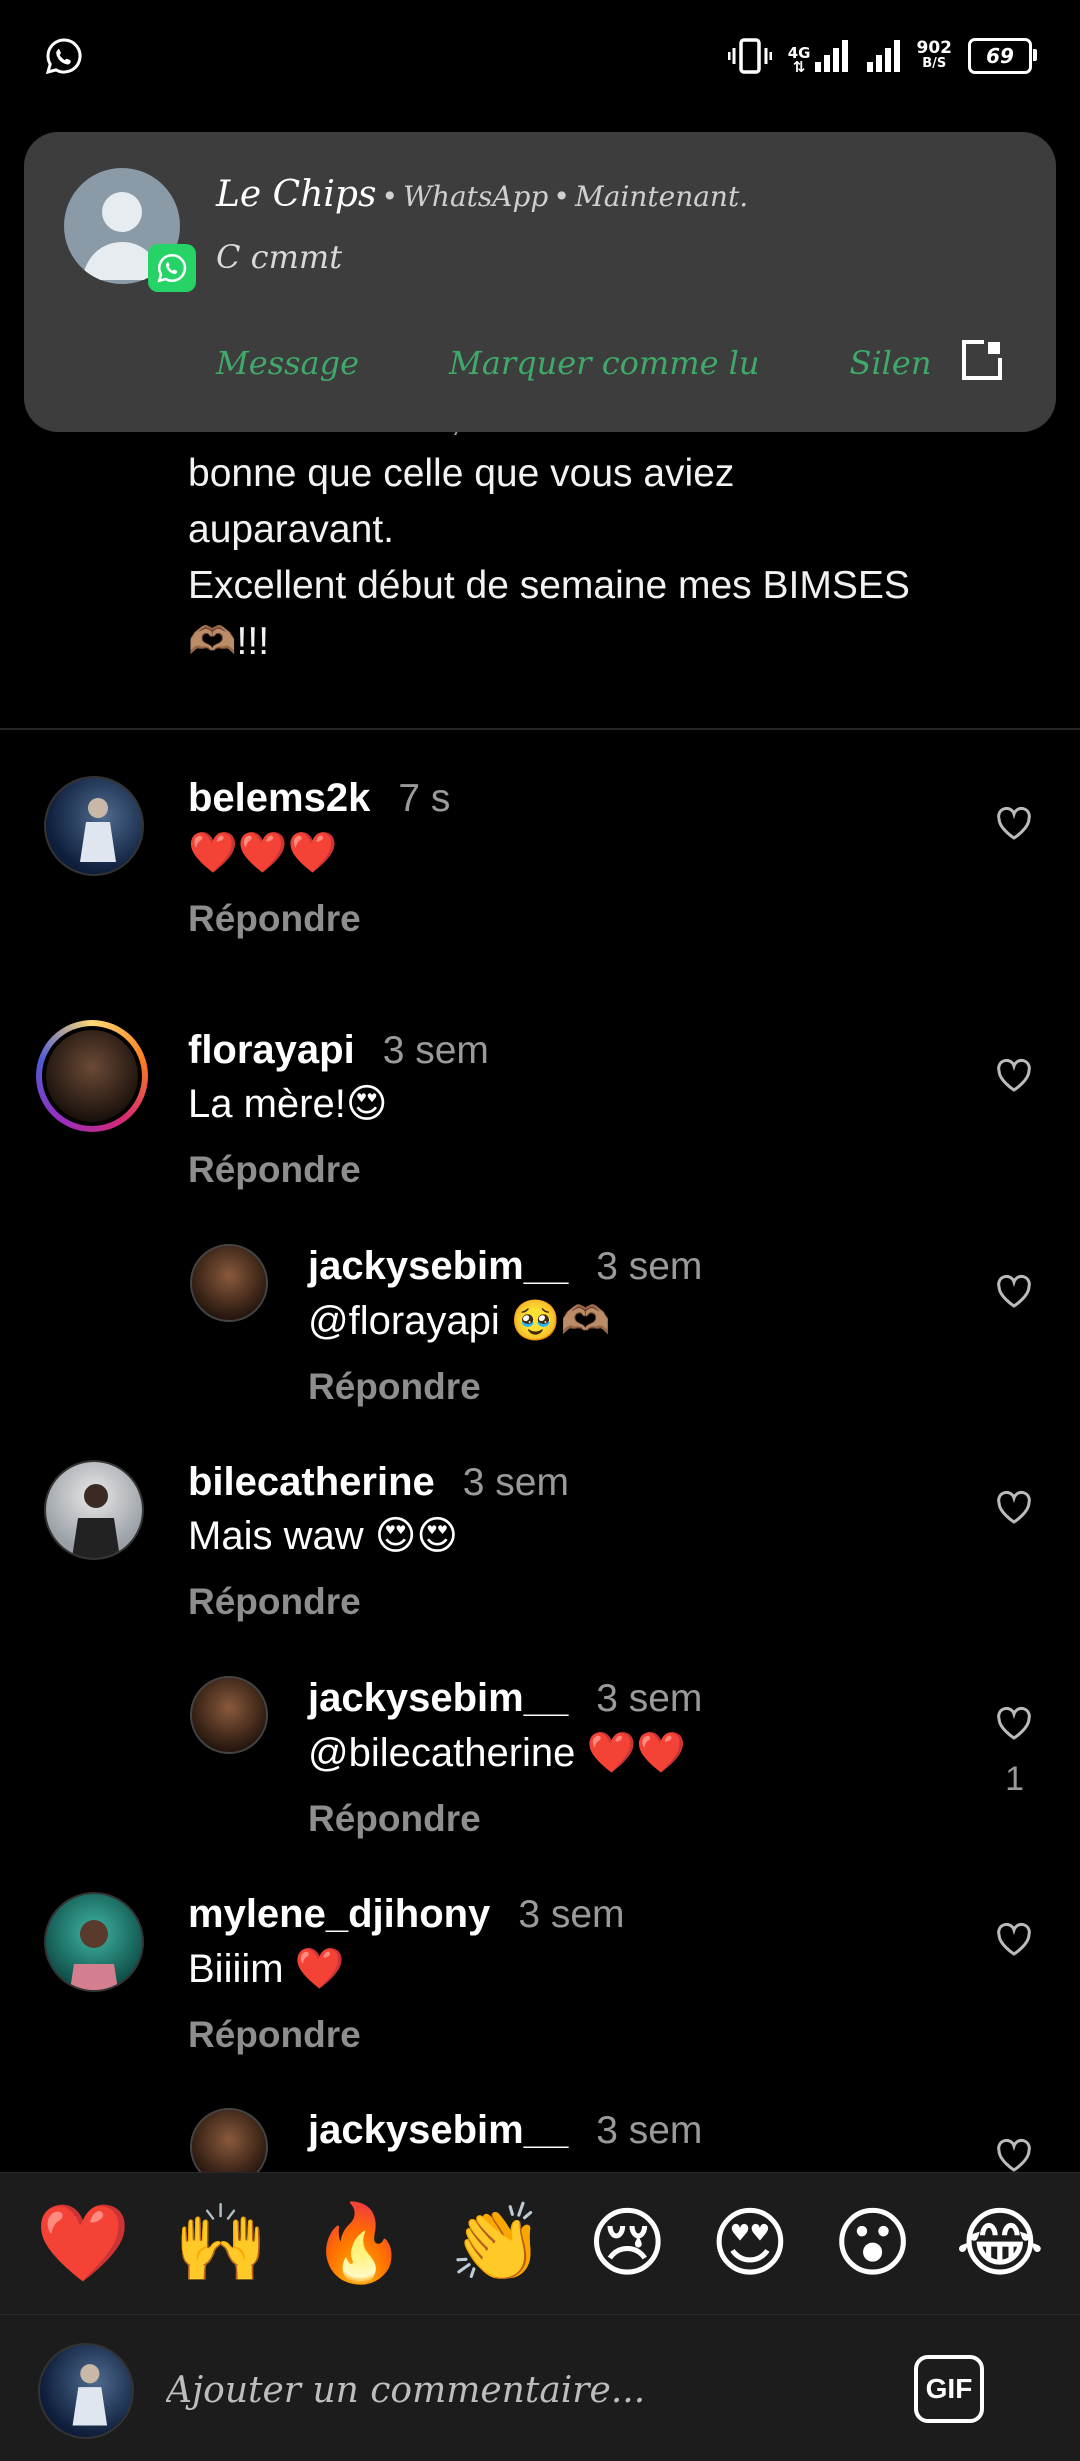 This screenshot has height=2461, width=1080. What do you see at coordinates (63, 56) in the screenshot?
I see `whatsapp-icon` at bounding box center [63, 56].